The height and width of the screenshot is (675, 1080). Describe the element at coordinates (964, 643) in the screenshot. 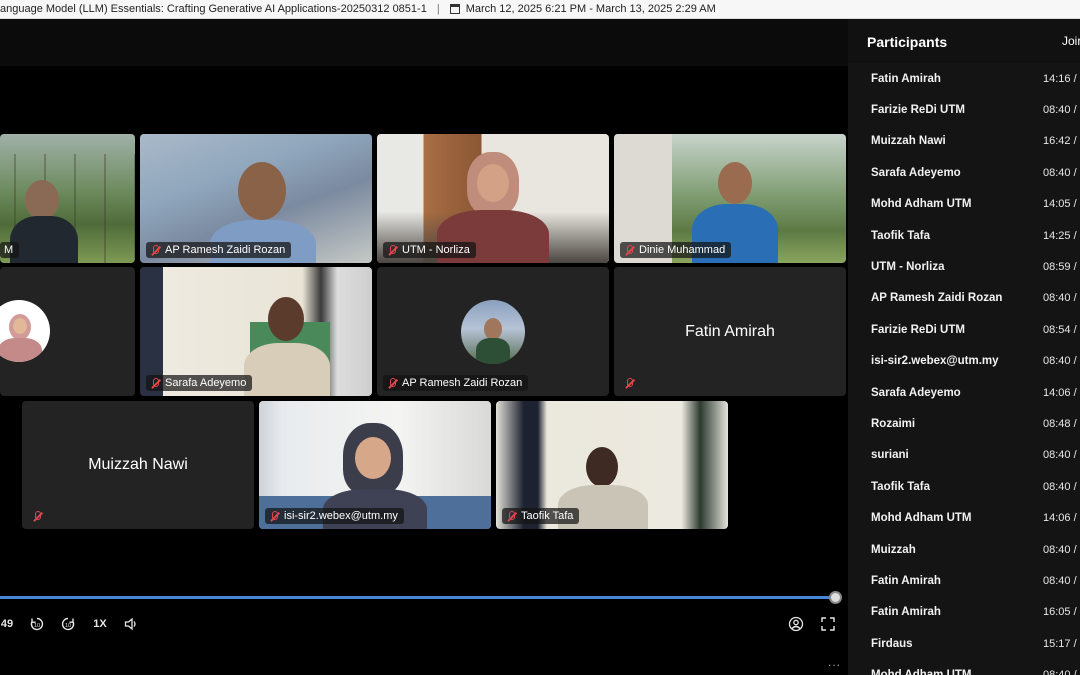

I see `participant-row: Firdaus 15:17 /` at that location.